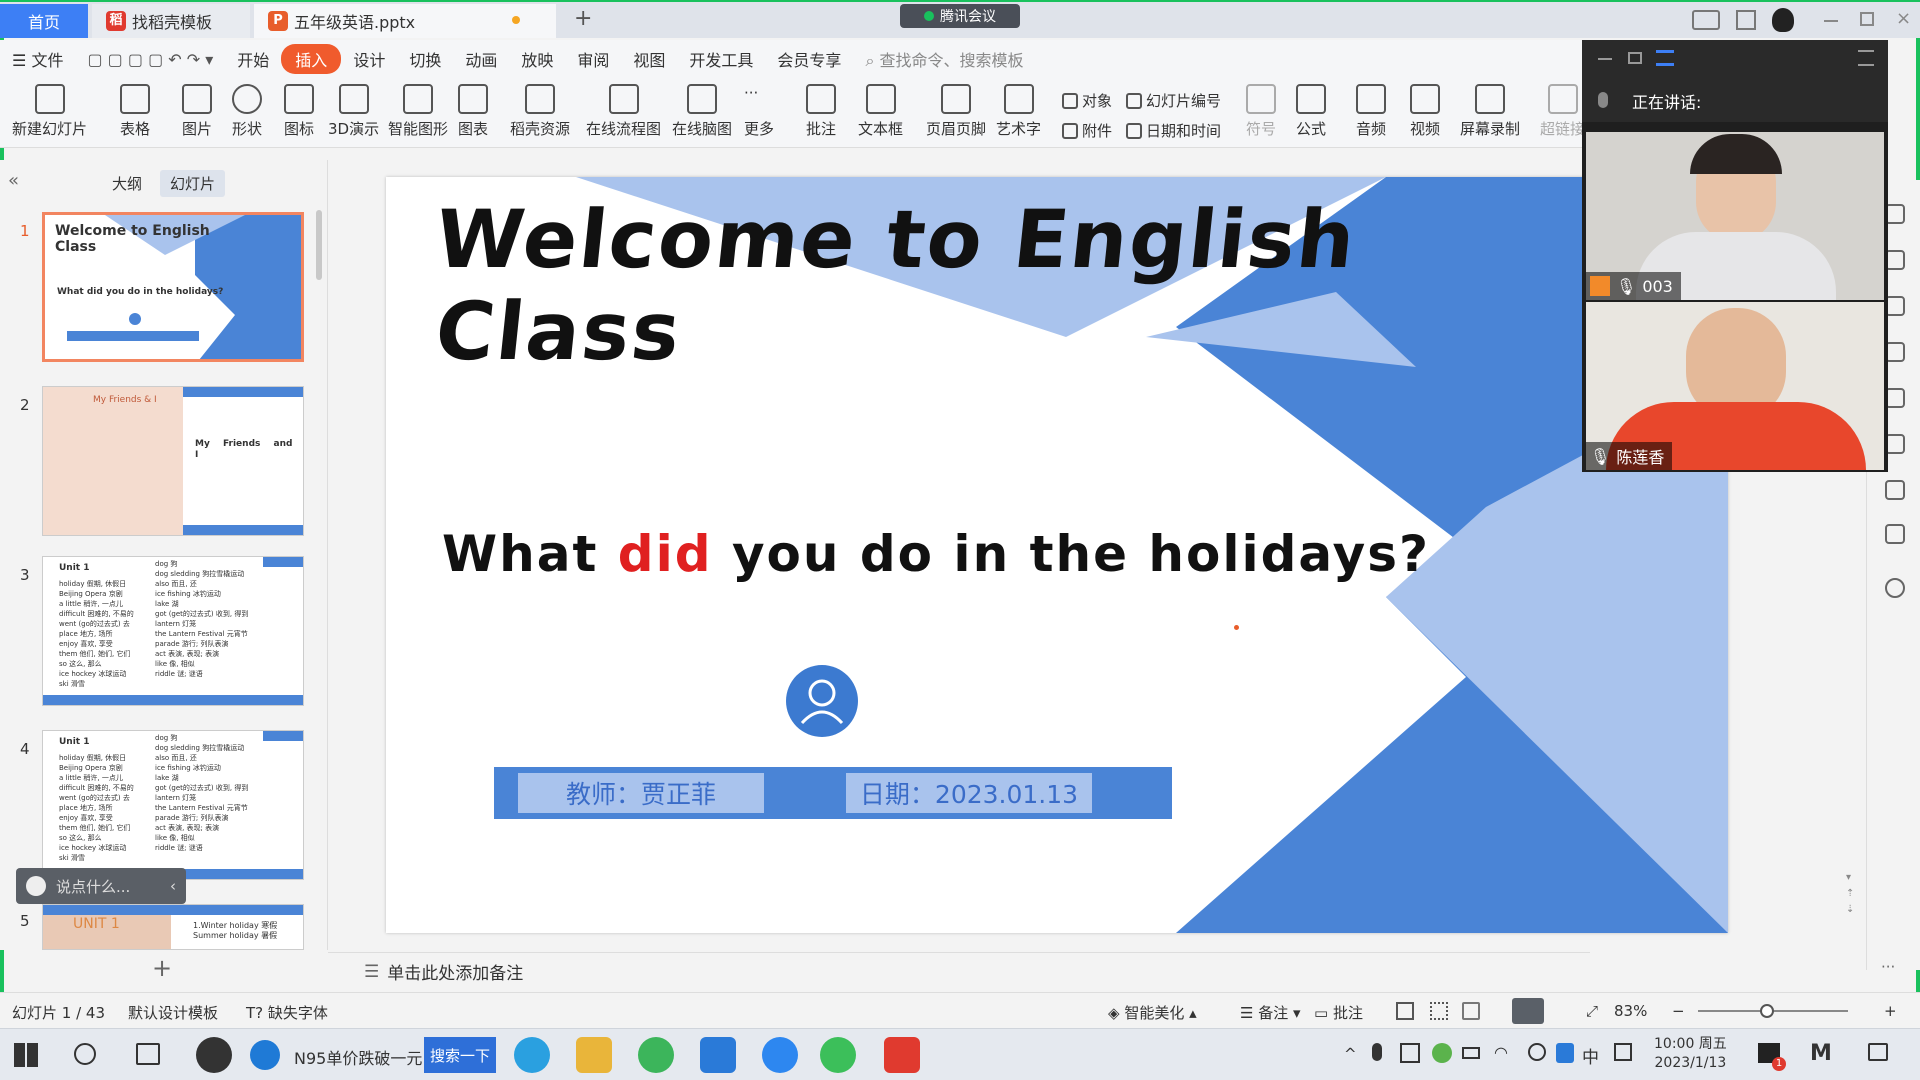  What do you see at coordinates (960, 16) in the screenshot?
I see `meeting-indicator: 腾讯会议` at bounding box center [960, 16].